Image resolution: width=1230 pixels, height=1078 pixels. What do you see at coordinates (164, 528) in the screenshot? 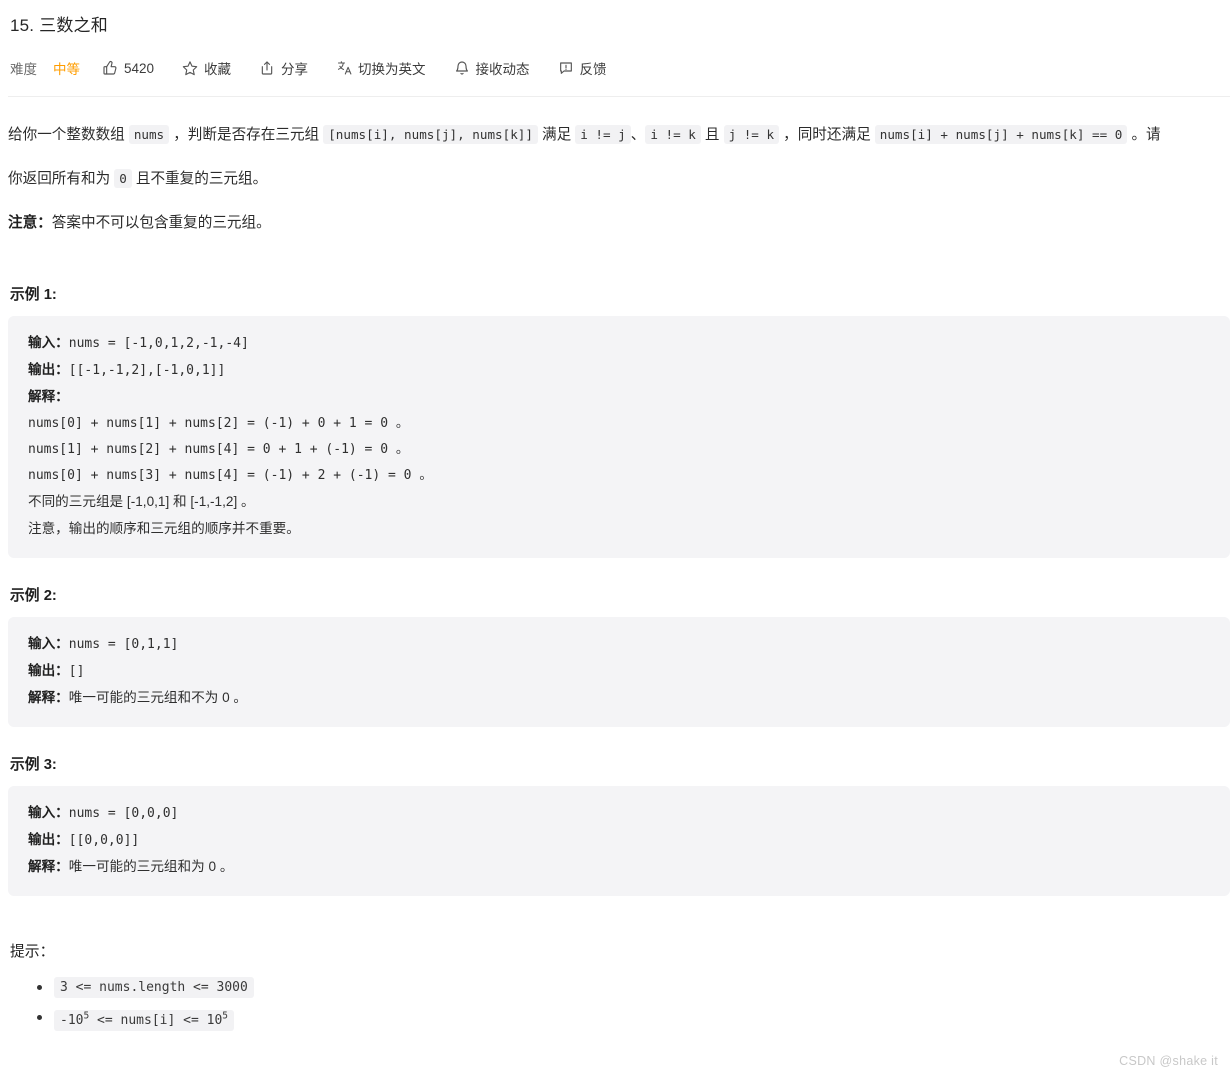
I see `line-code: 注意，输出的顺序和三元组的顺序并不重要。` at bounding box center [164, 528].